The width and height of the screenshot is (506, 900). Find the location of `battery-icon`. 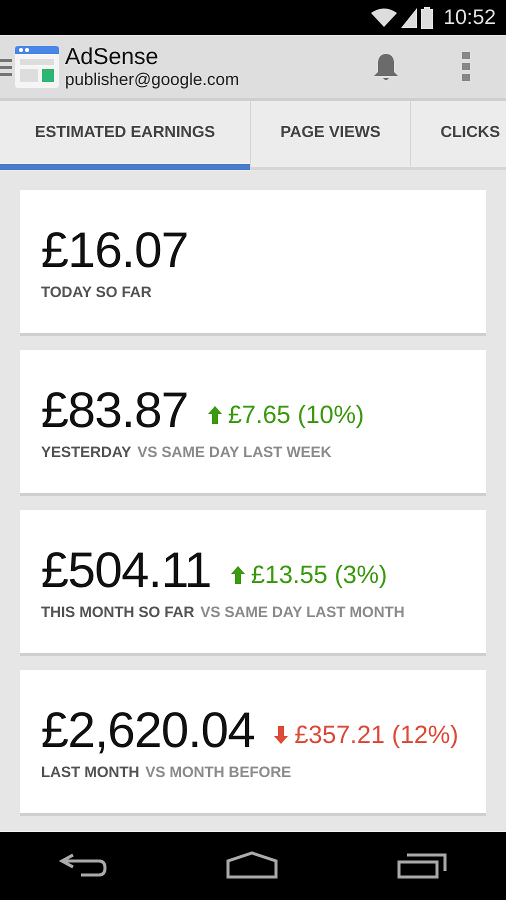

battery-icon is located at coordinates (427, 17).